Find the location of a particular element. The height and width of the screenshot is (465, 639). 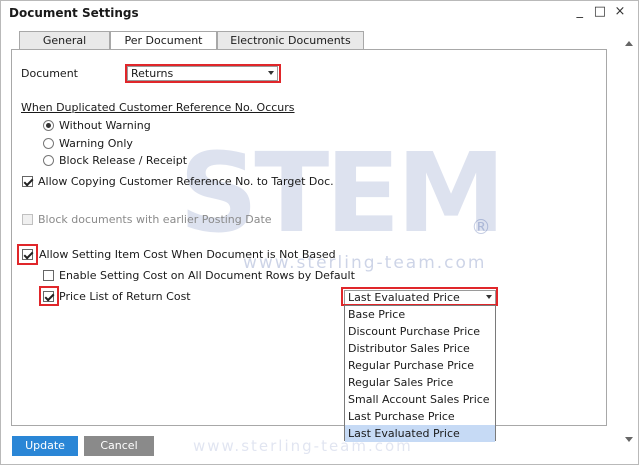

tab-general: General is located at coordinates (64, 40).